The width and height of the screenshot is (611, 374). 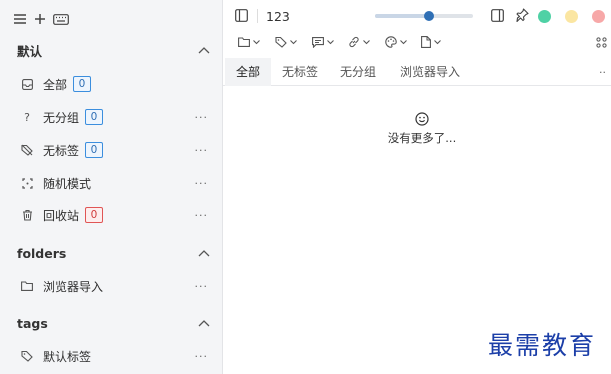 I want to click on file-icon, so click(x=426, y=42).